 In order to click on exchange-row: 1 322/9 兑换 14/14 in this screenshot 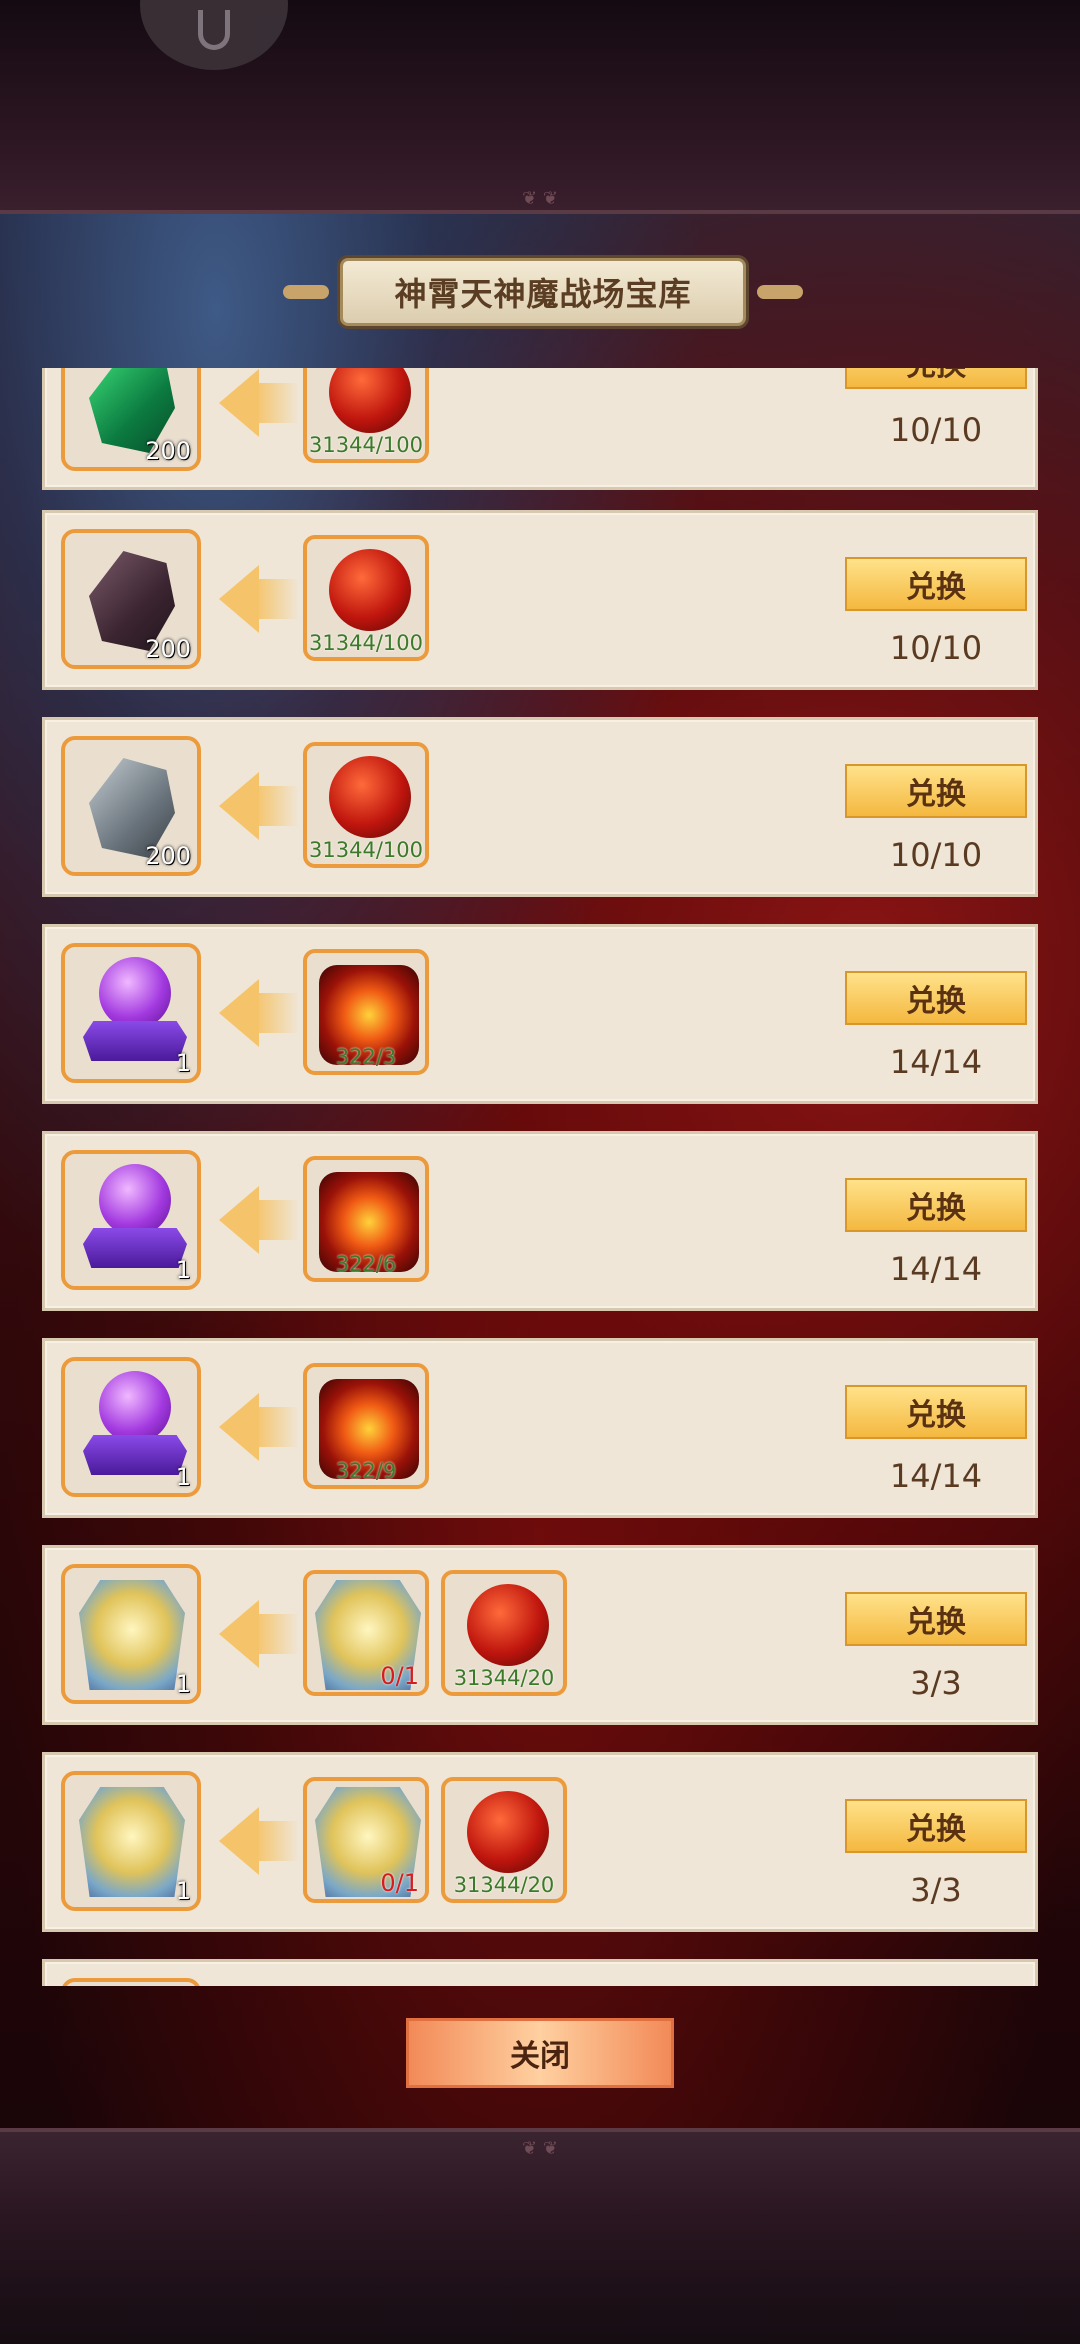, I will do `click(540, 1428)`.